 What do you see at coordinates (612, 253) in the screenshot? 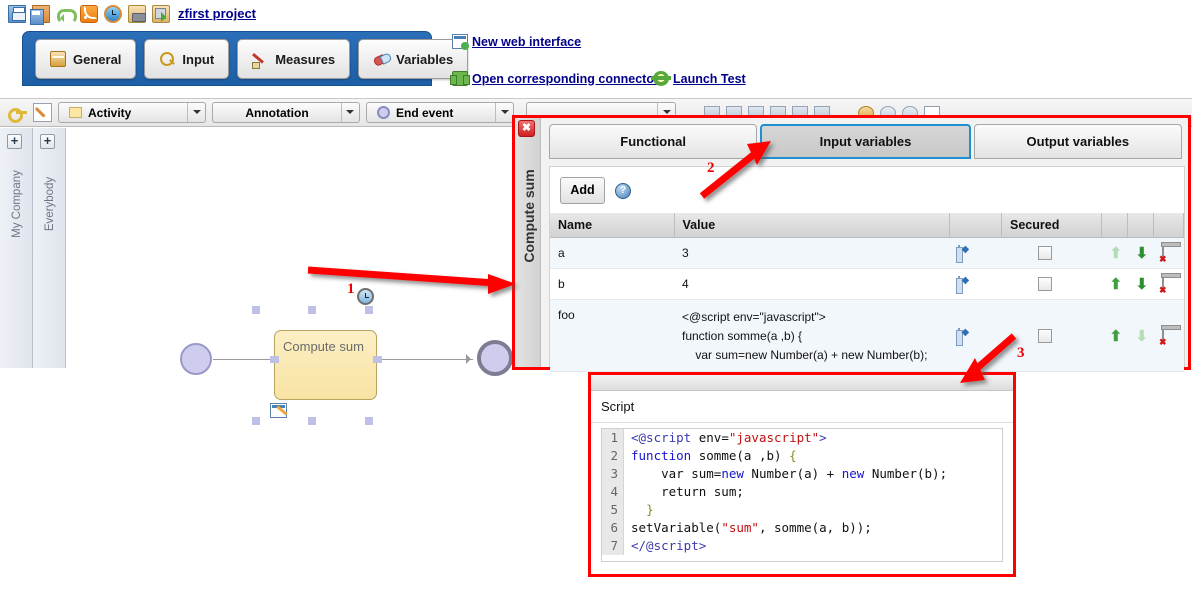
I see `cell-name: a` at bounding box center [612, 253].